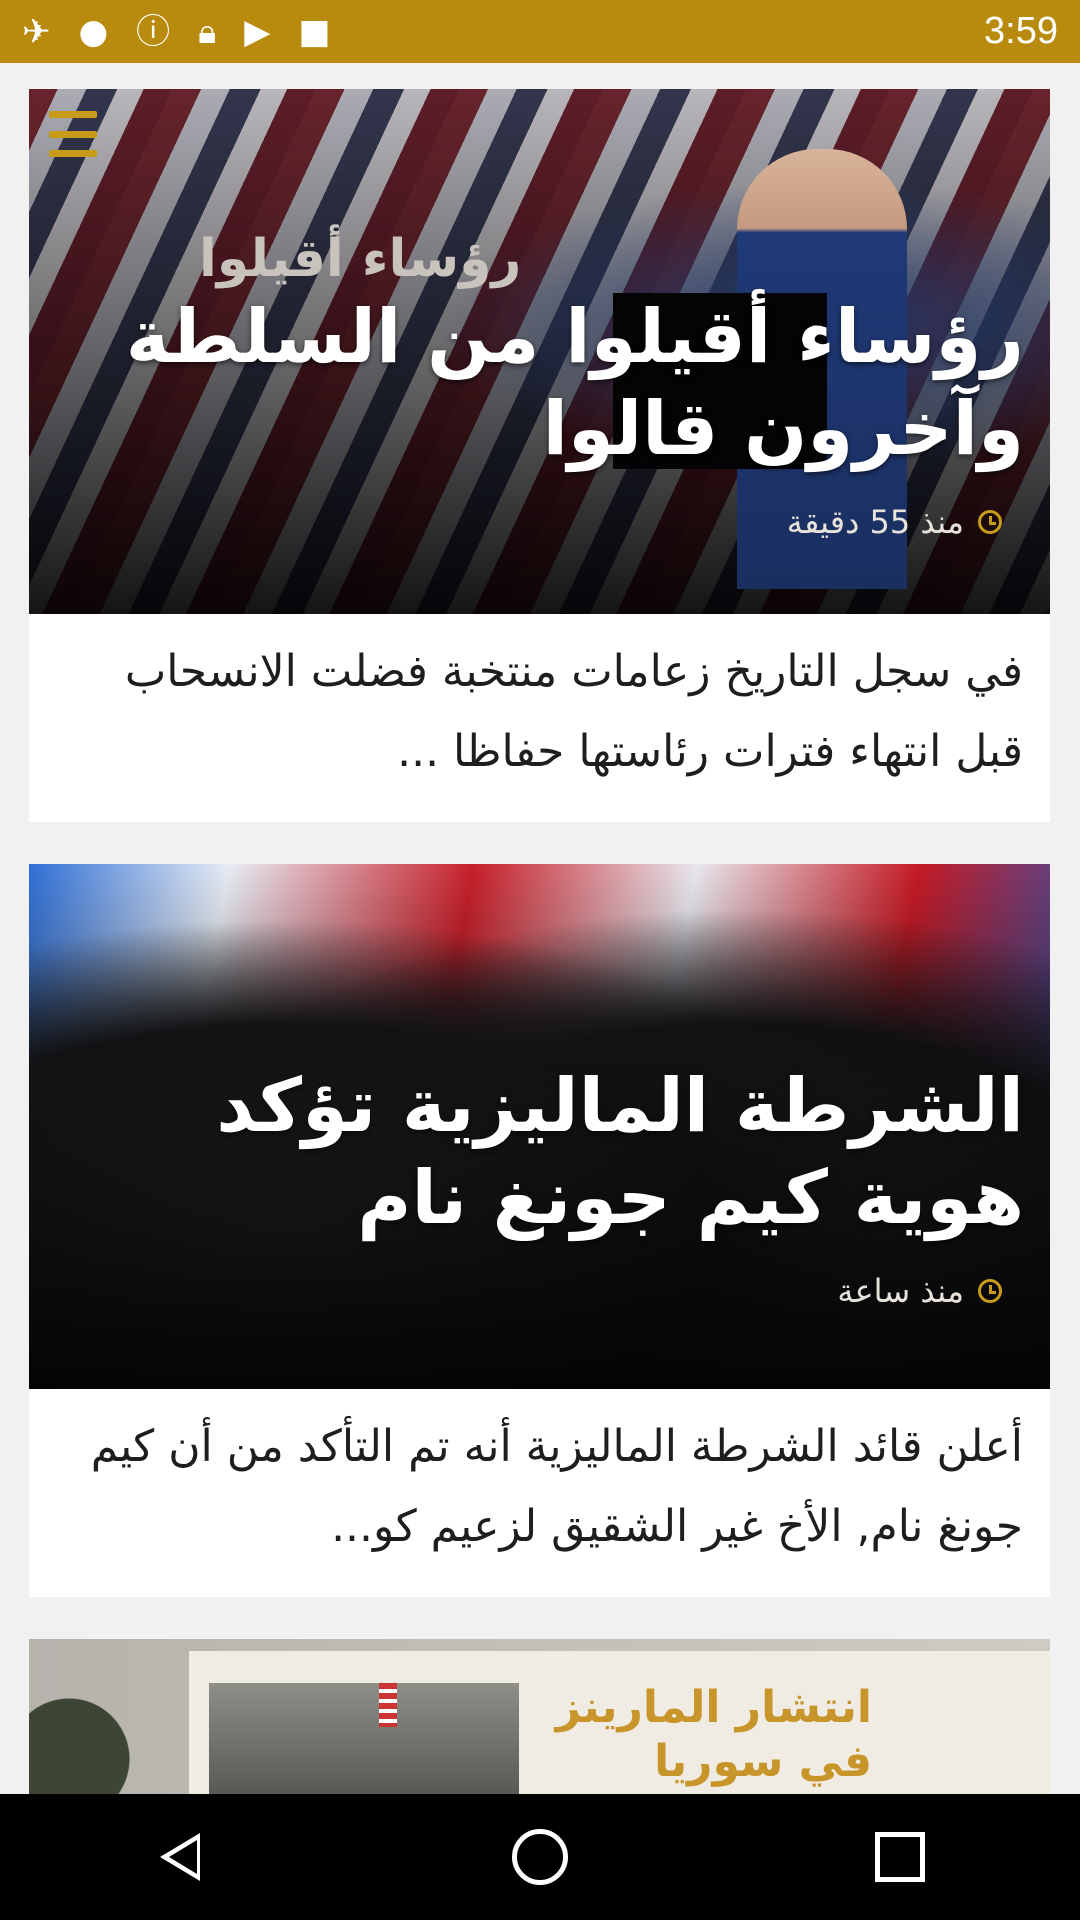  Describe the element at coordinates (73, 134) in the screenshot. I see `menu-icon` at that location.